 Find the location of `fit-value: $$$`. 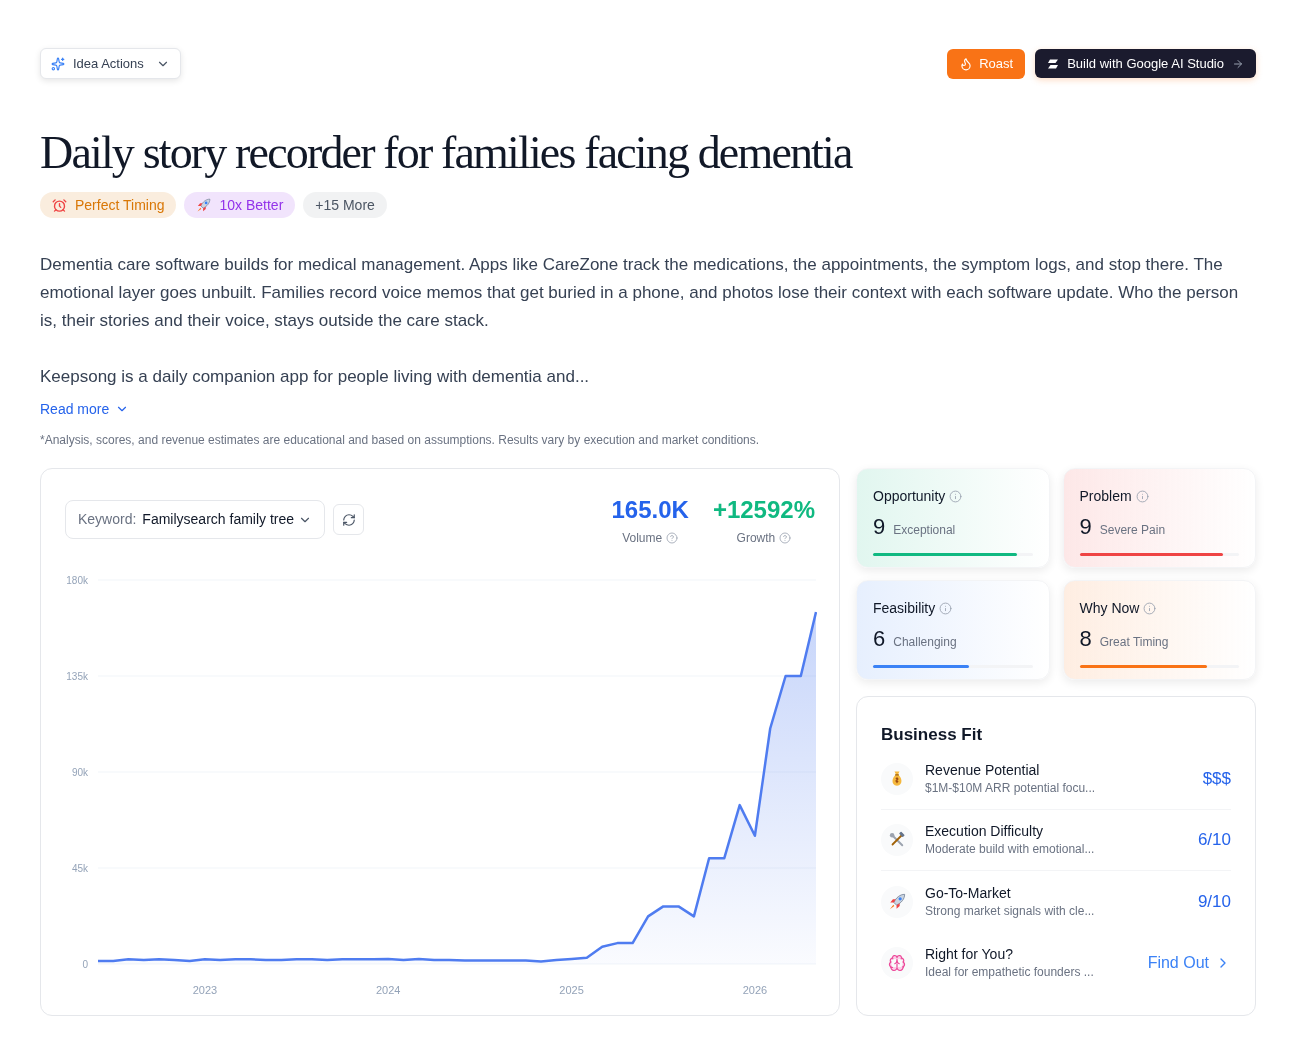

fit-value: $$$ is located at coordinates (1216, 779).